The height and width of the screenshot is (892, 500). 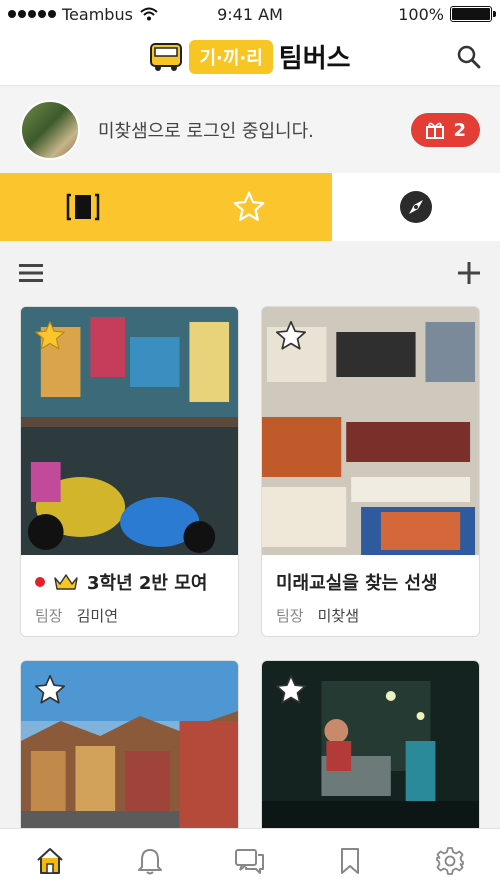 What do you see at coordinates (459, 130) in the screenshot?
I see `gift-count: 2` at bounding box center [459, 130].